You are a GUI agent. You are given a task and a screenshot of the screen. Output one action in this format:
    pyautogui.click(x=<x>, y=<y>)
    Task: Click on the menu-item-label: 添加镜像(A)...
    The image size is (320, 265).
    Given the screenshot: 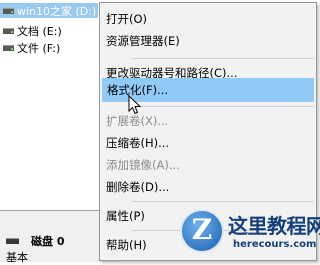 What is the action you would take?
    pyautogui.click(x=143, y=165)
    